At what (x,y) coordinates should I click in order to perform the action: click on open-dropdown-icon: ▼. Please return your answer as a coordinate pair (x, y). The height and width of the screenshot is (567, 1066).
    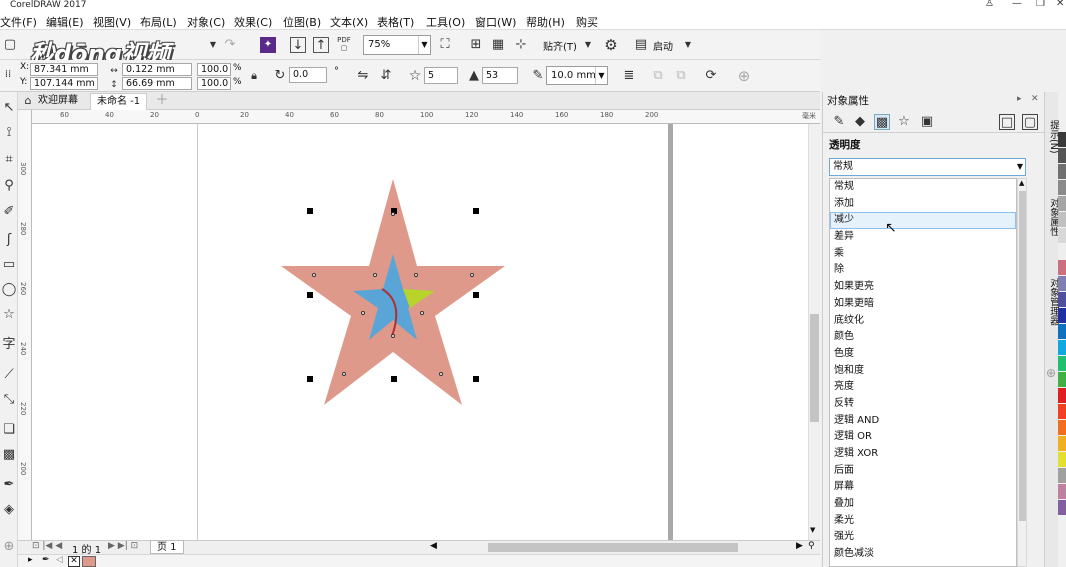
    Looking at the image, I should click on (213, 45).